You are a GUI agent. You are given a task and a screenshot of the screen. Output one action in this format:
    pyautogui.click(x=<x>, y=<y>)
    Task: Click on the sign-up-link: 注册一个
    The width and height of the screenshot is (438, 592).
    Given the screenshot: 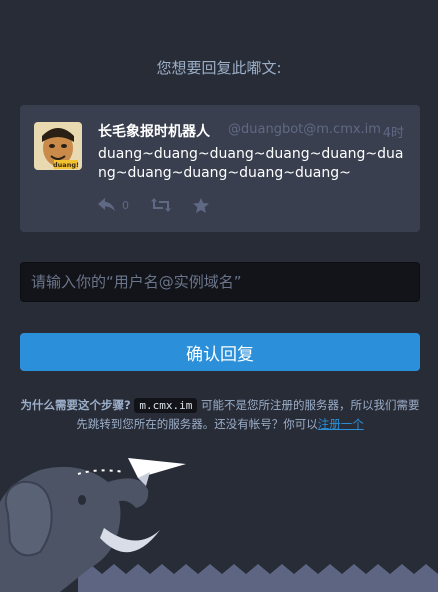 What is the action you would take?
    pyautogui.click(x=341, y=424)
    